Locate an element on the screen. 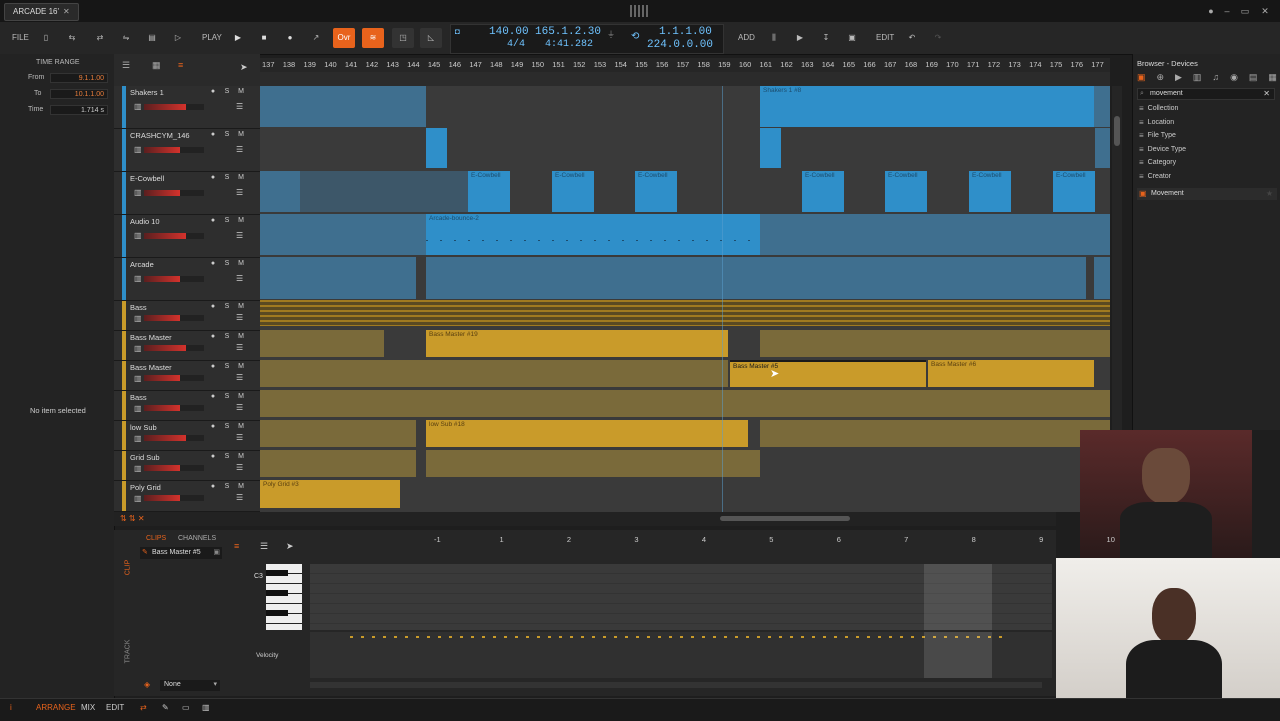 This screenshot has height=721, width=1280. clip-gridsub-a is located at coordinates (338, 463).